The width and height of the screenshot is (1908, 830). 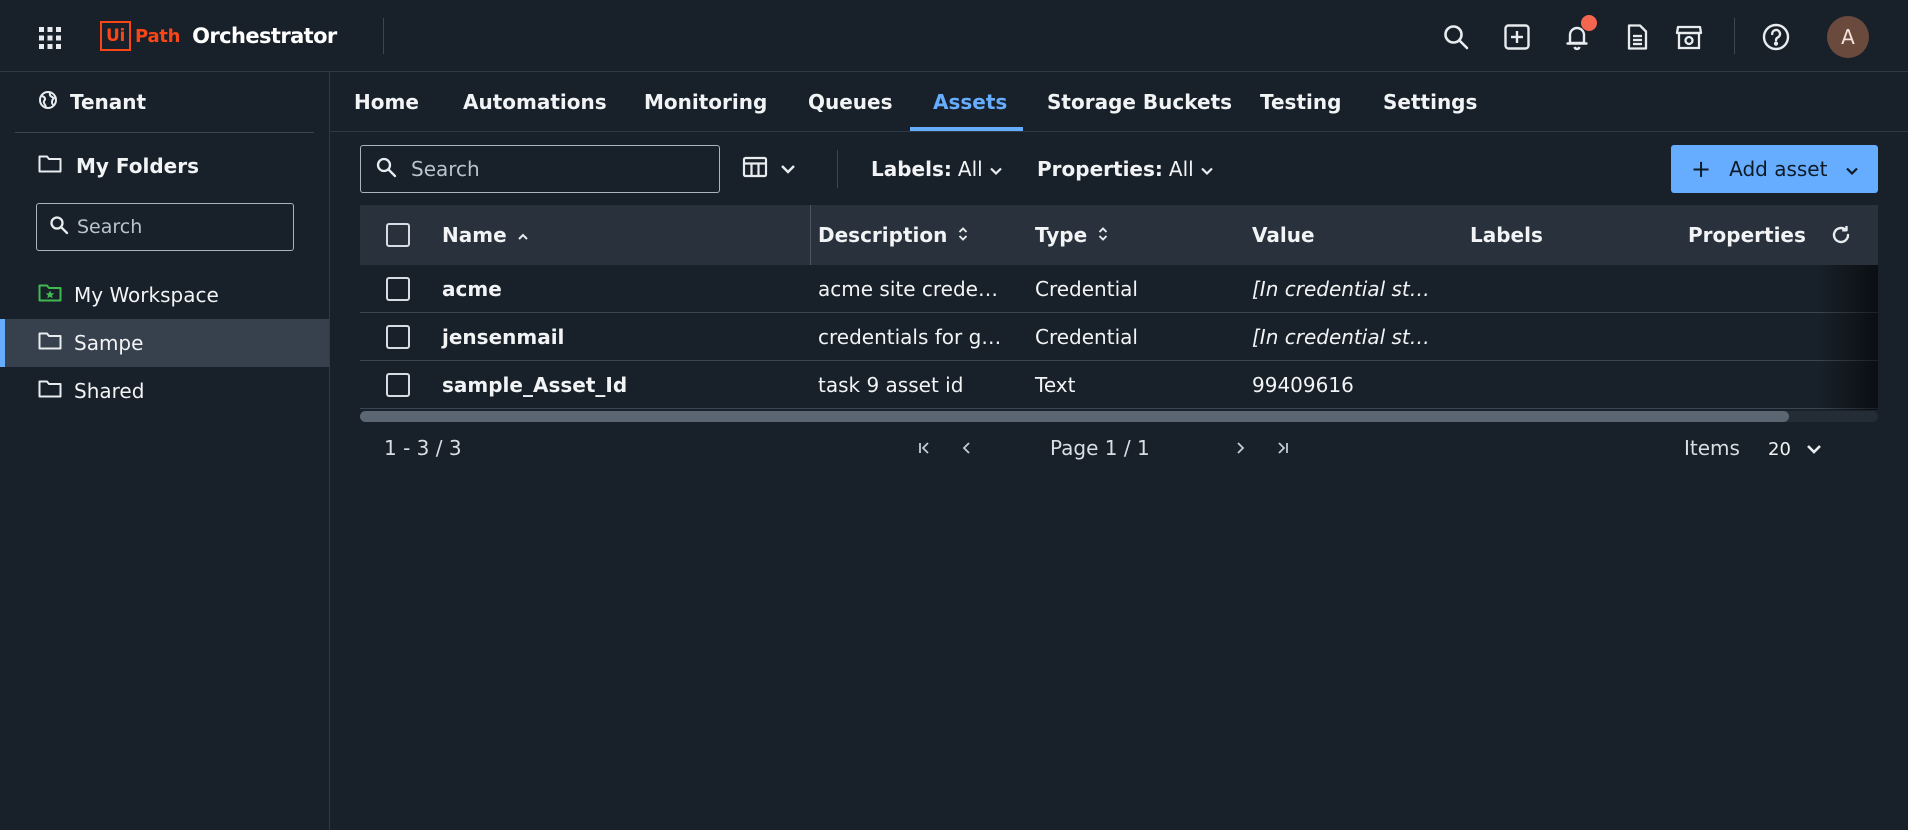 What do you see at coordinates (551, 169) in the screenshot?
I see `asset-search-input` at bounding box center [551, 169].